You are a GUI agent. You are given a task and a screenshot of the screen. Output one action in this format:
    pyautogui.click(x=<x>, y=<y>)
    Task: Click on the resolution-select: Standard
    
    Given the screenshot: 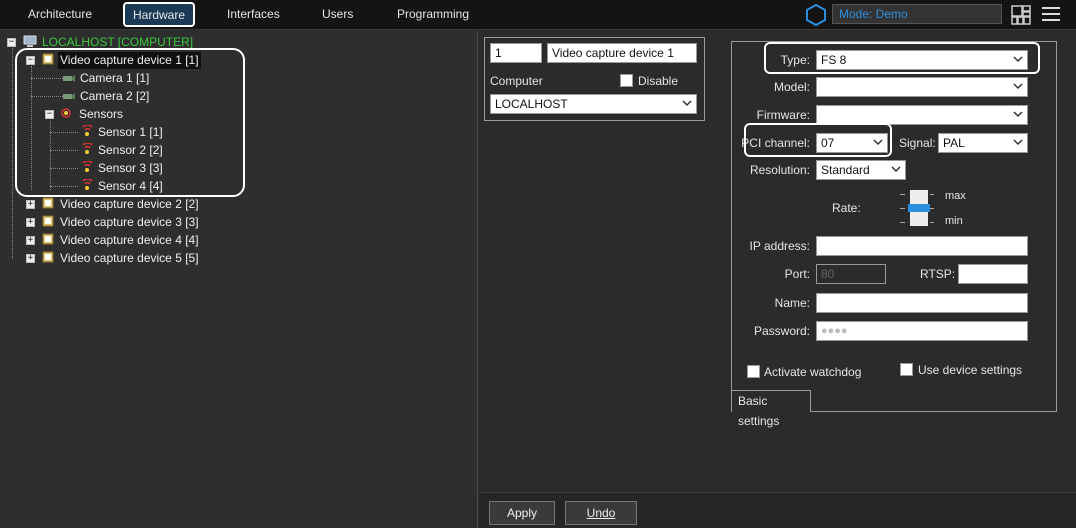 What is the action you would take?
    pyautogui.click(x=861, y=170)
    